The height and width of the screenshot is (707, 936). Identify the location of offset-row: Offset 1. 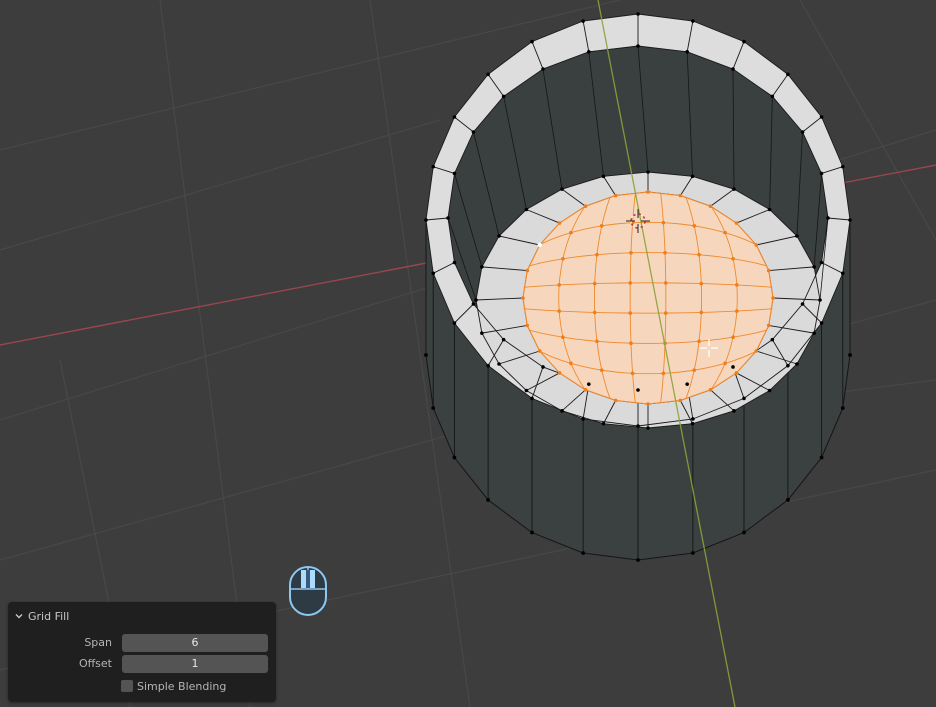
(142, 664).